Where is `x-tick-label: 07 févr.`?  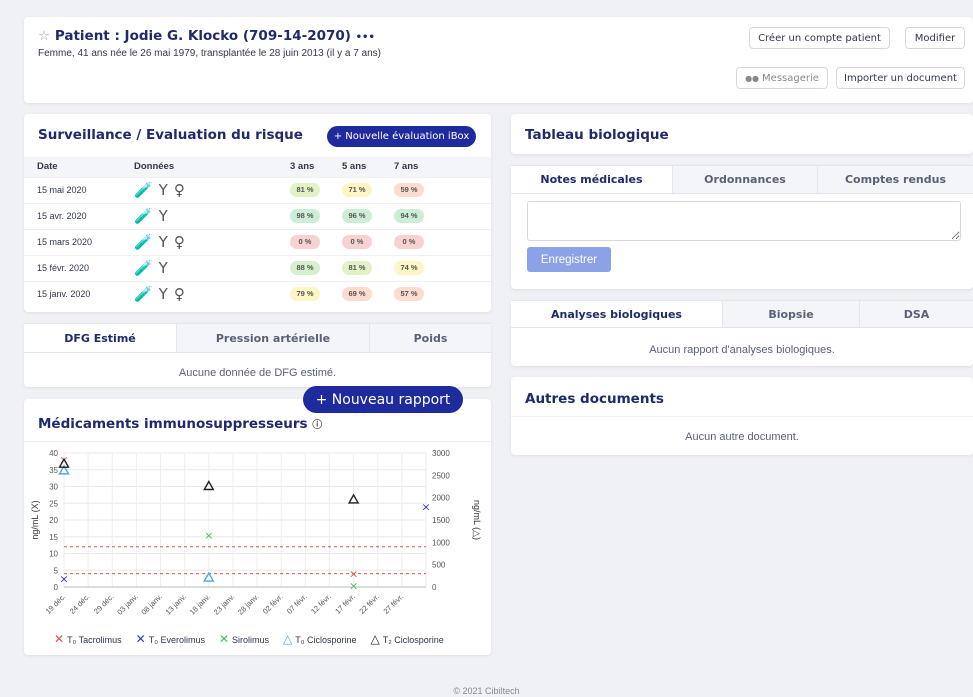
x-tick-label: 07 févr. is located at coordinates (297, 604).